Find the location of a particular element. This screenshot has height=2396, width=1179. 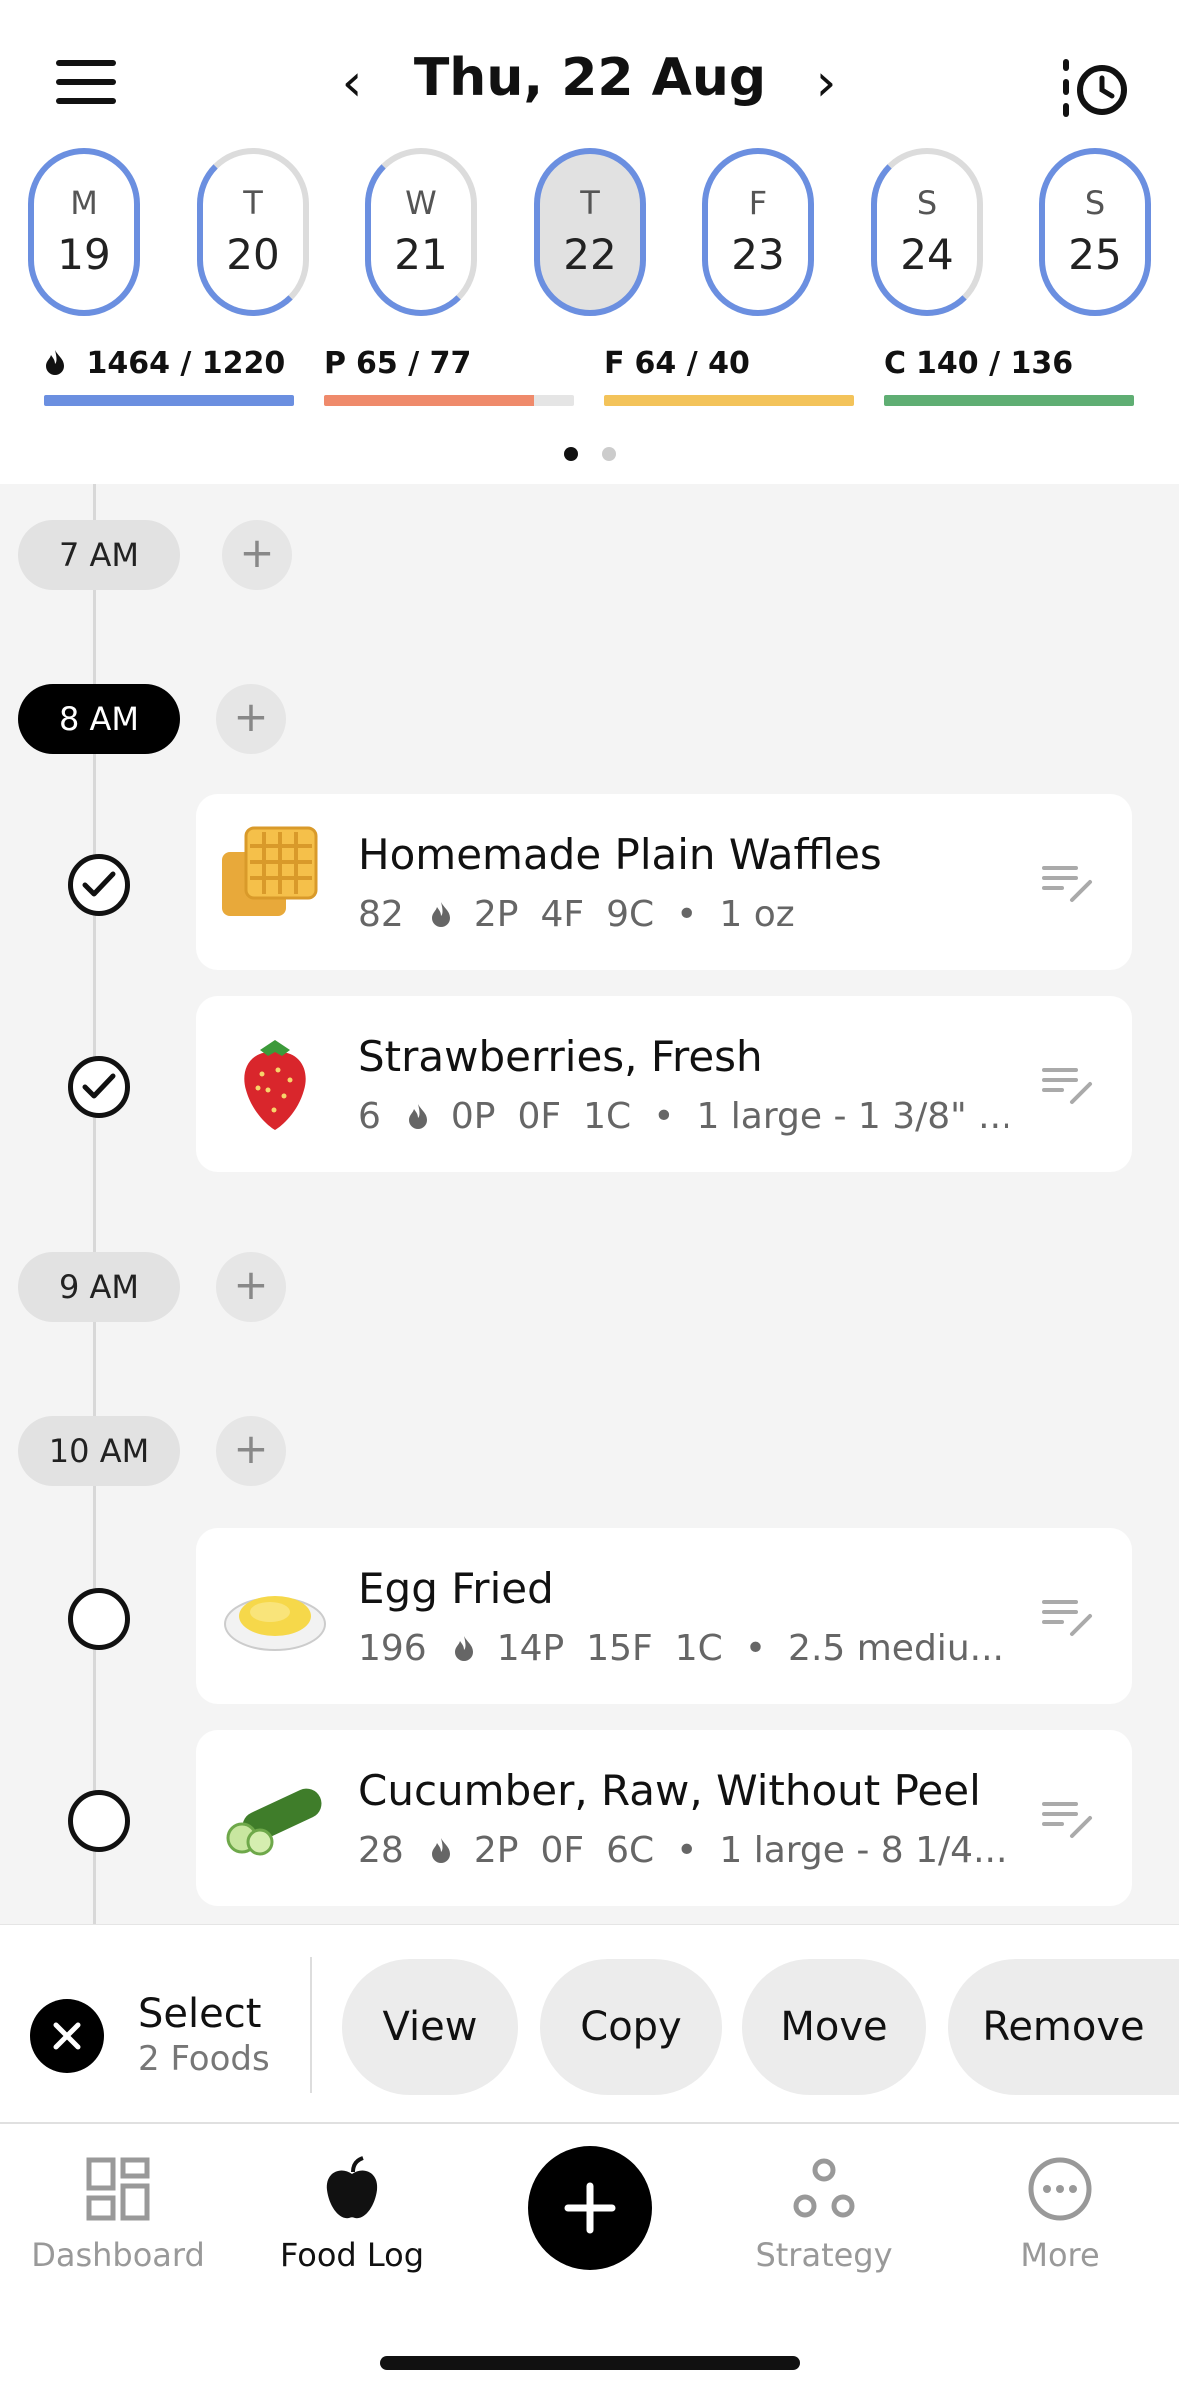

day-letter: F is located at coordinates (758, 203).